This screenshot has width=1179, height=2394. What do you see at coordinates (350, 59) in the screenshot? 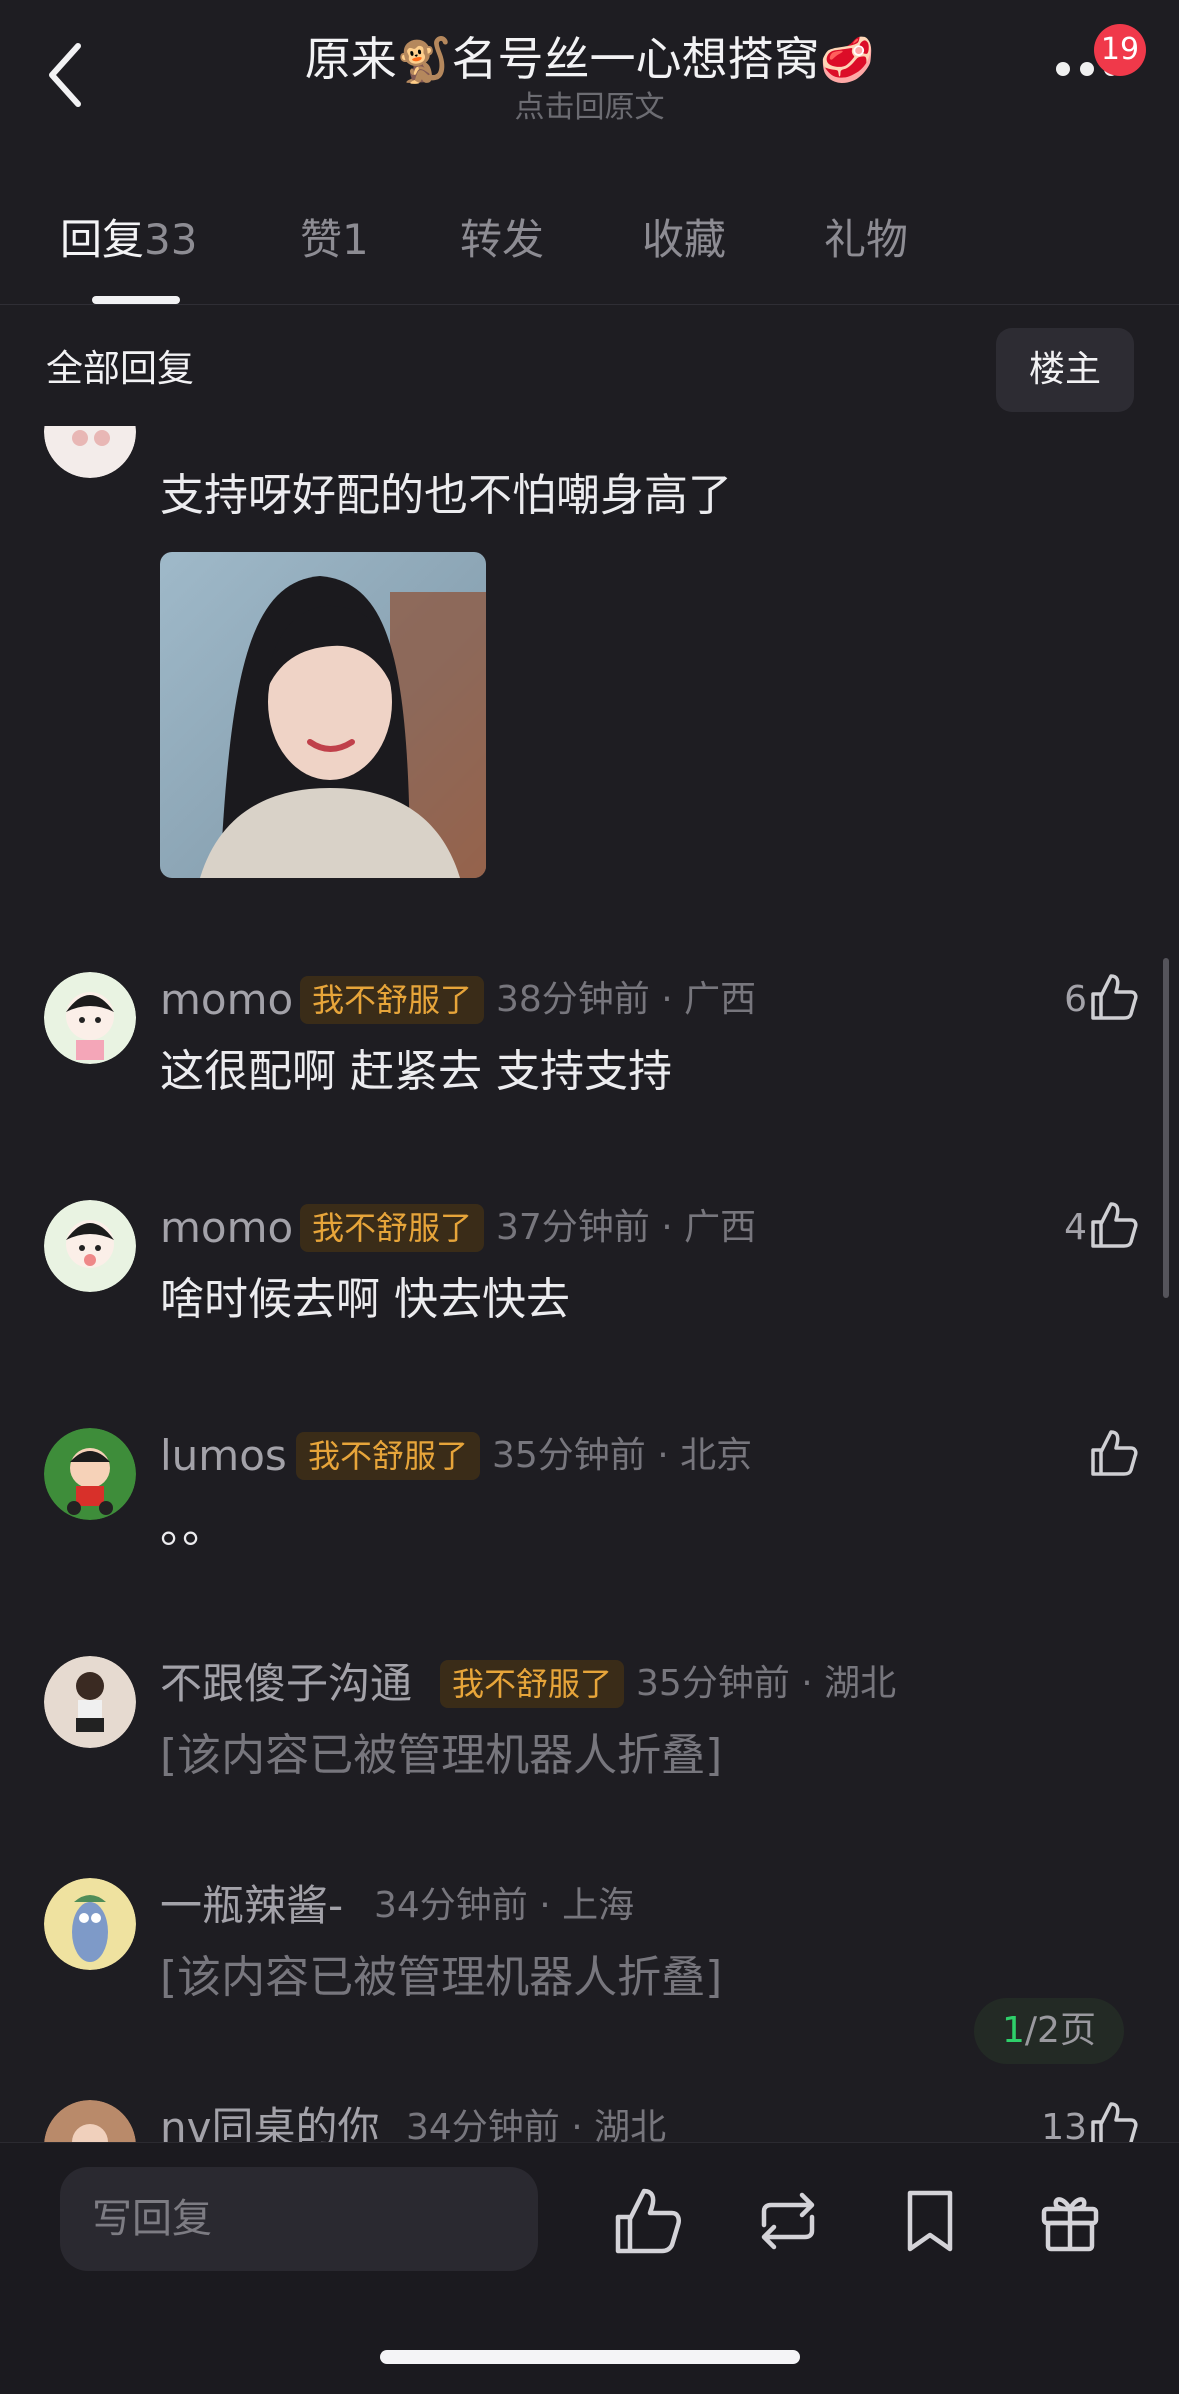
I see `title-text-prefix: 原来` at bounding box center [350, 59].